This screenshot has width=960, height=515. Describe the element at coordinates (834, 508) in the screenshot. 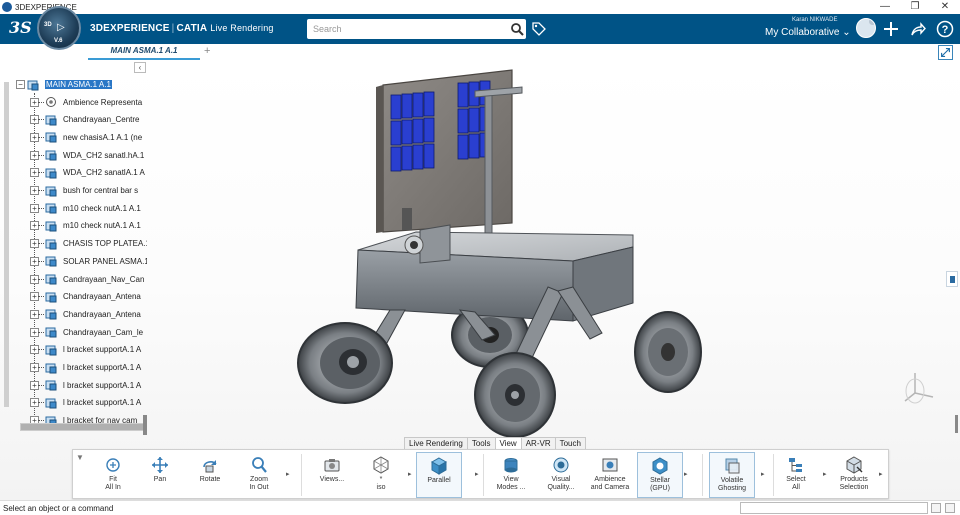

I see `command-input` at that location.